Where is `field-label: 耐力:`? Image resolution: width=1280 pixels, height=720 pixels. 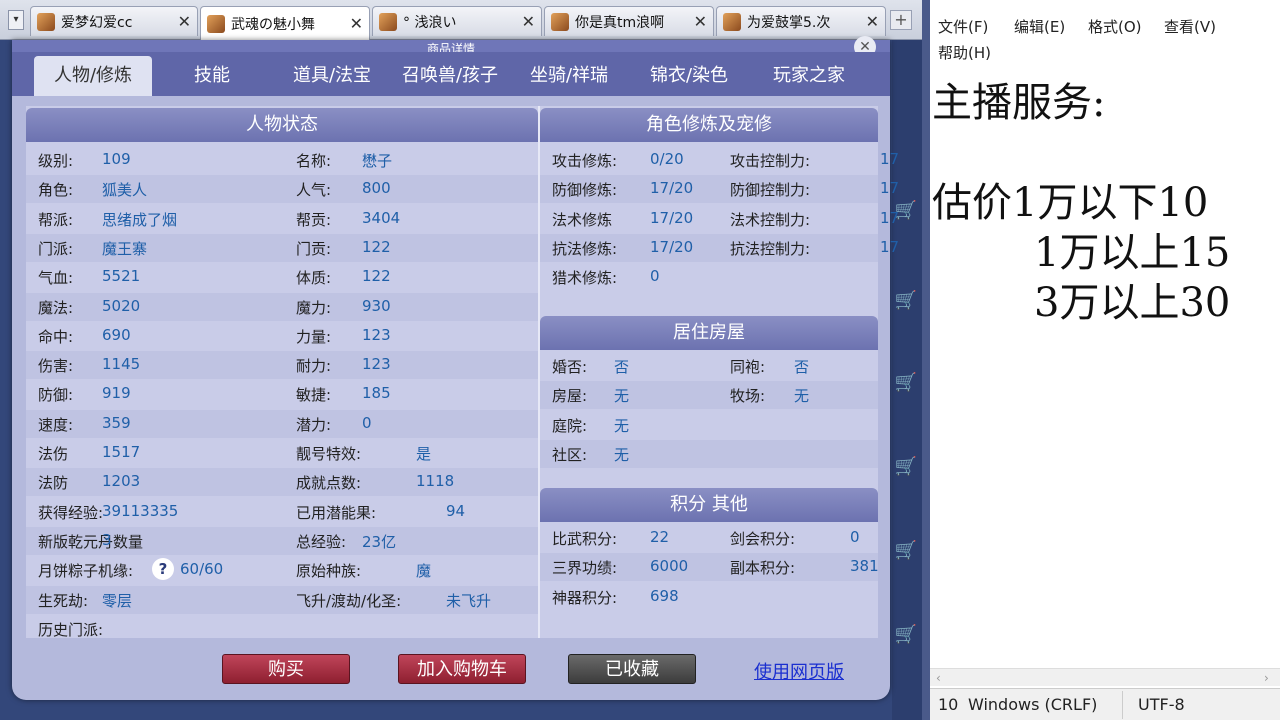
field-label: 耐力: is located at coordinates (314, 366).